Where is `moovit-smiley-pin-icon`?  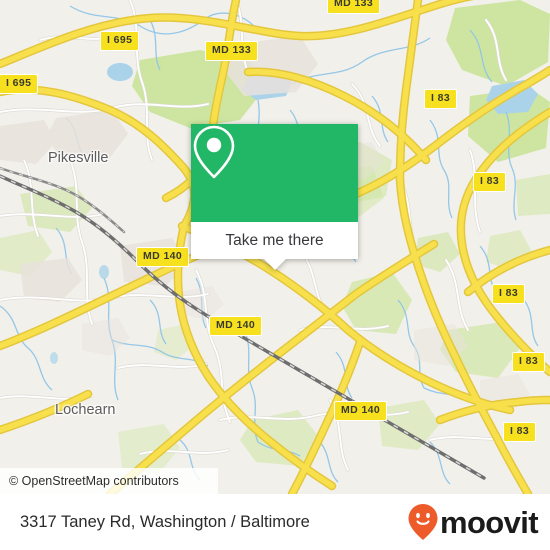
moovit-smiley-pin-icon is located at coordinates (423, 522).